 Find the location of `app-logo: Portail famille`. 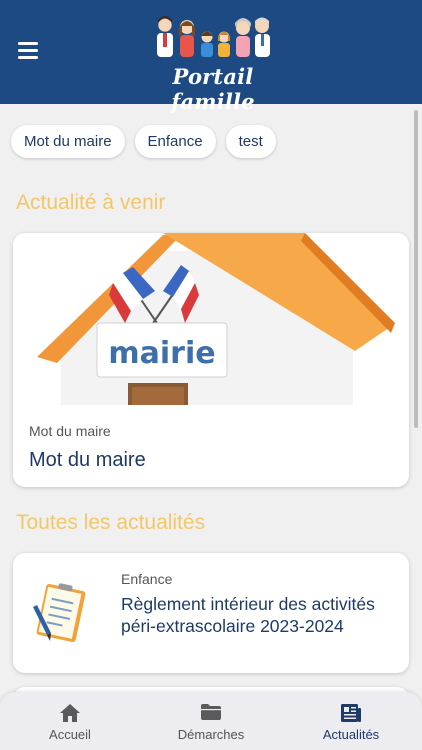

app-logo: Portail famille is located at coordinates (213, 63).